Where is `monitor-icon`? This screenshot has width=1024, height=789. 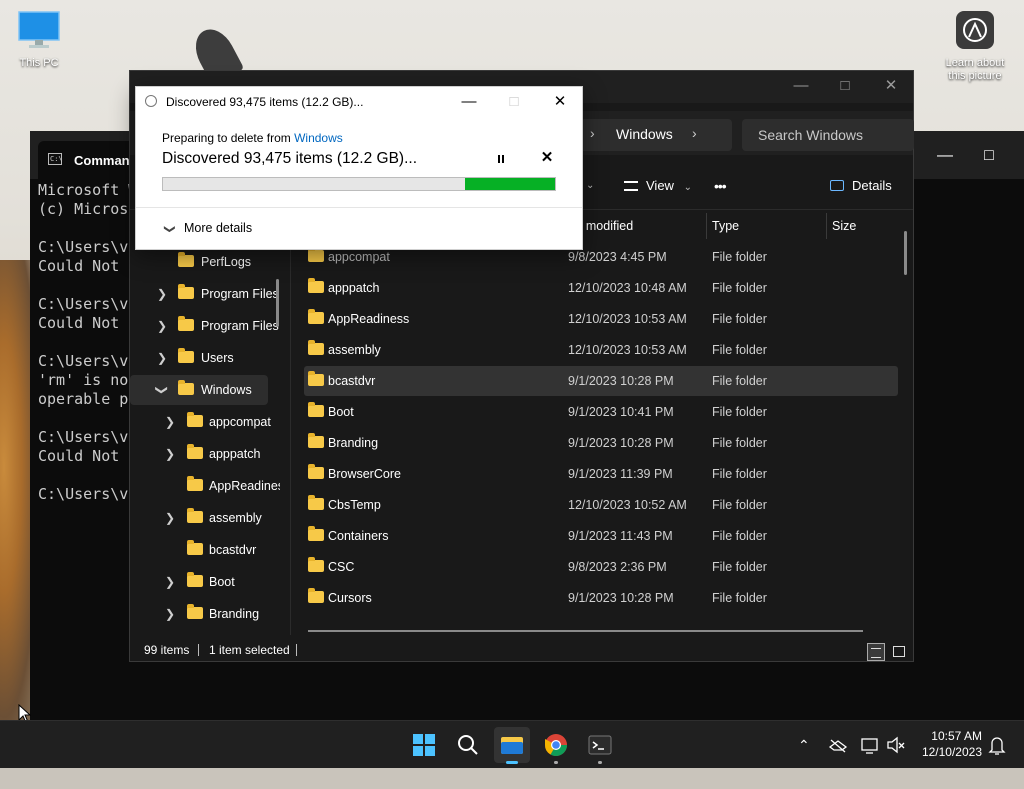
monitor-icon is located at coordinates (39, 29).